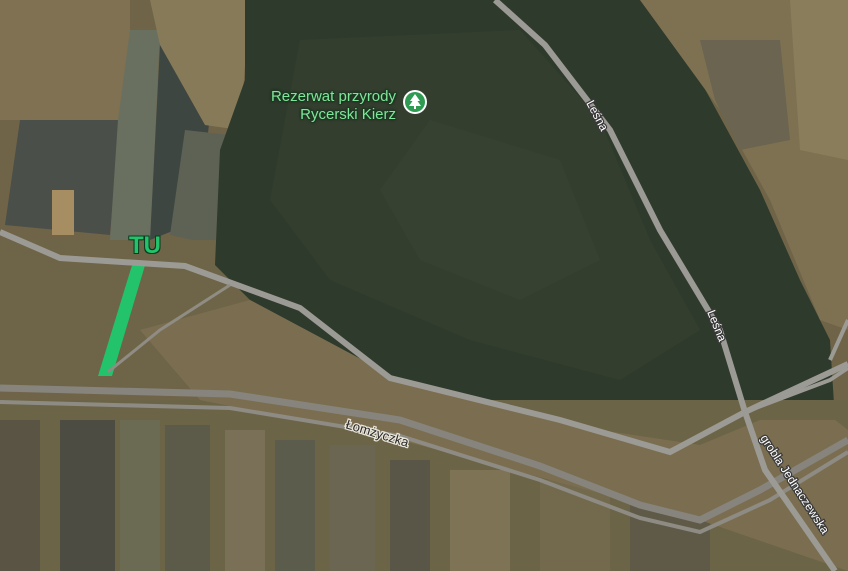 This screenshot has height=571, width=848. Describe the element at coordinates (333, 96) in the screenshot. I see `poi-name-line1: Rezerwat przyrody` at that location.